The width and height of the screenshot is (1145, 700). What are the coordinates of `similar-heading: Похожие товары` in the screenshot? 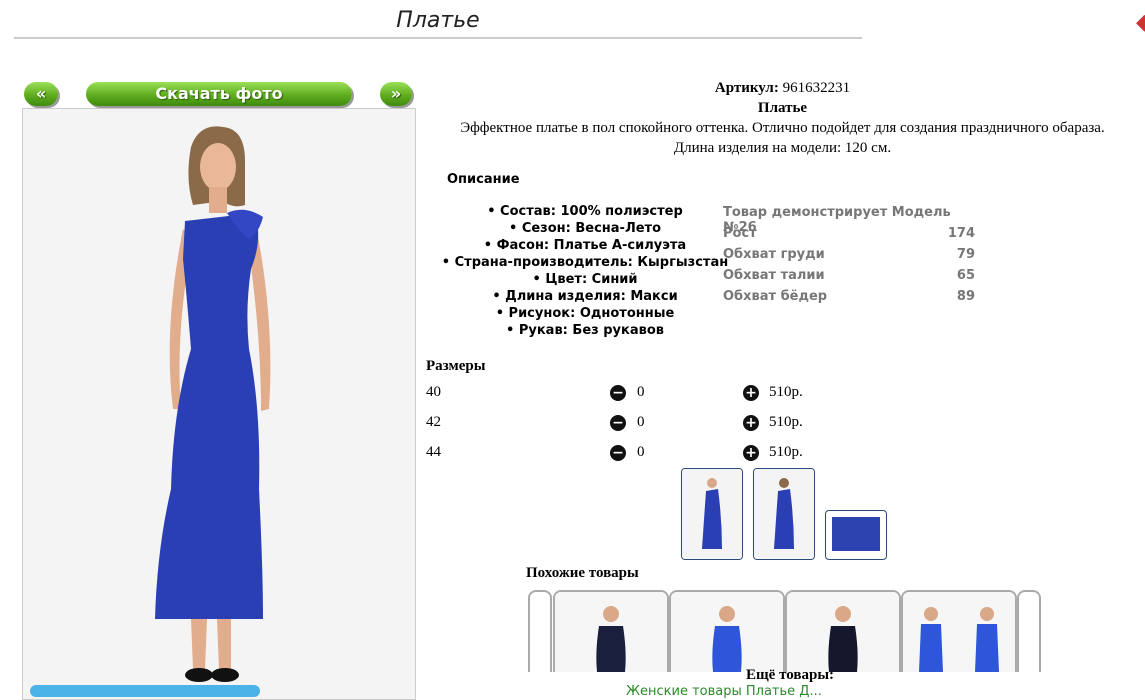 It's located at (582, 573).